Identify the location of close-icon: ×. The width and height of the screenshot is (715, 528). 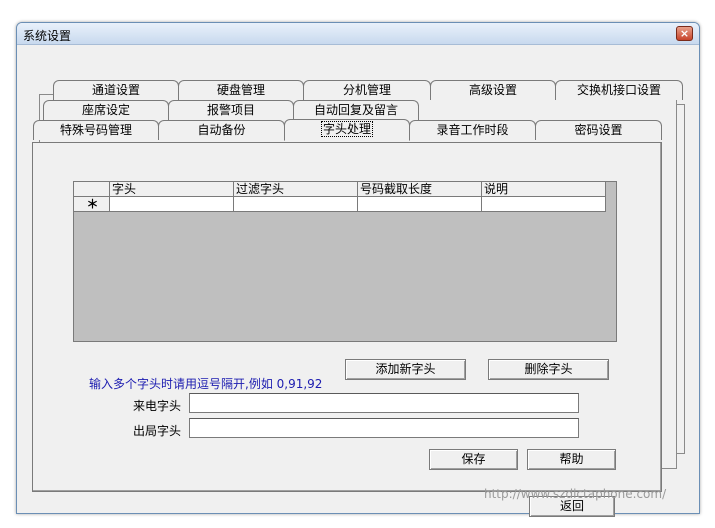
(684, 33).